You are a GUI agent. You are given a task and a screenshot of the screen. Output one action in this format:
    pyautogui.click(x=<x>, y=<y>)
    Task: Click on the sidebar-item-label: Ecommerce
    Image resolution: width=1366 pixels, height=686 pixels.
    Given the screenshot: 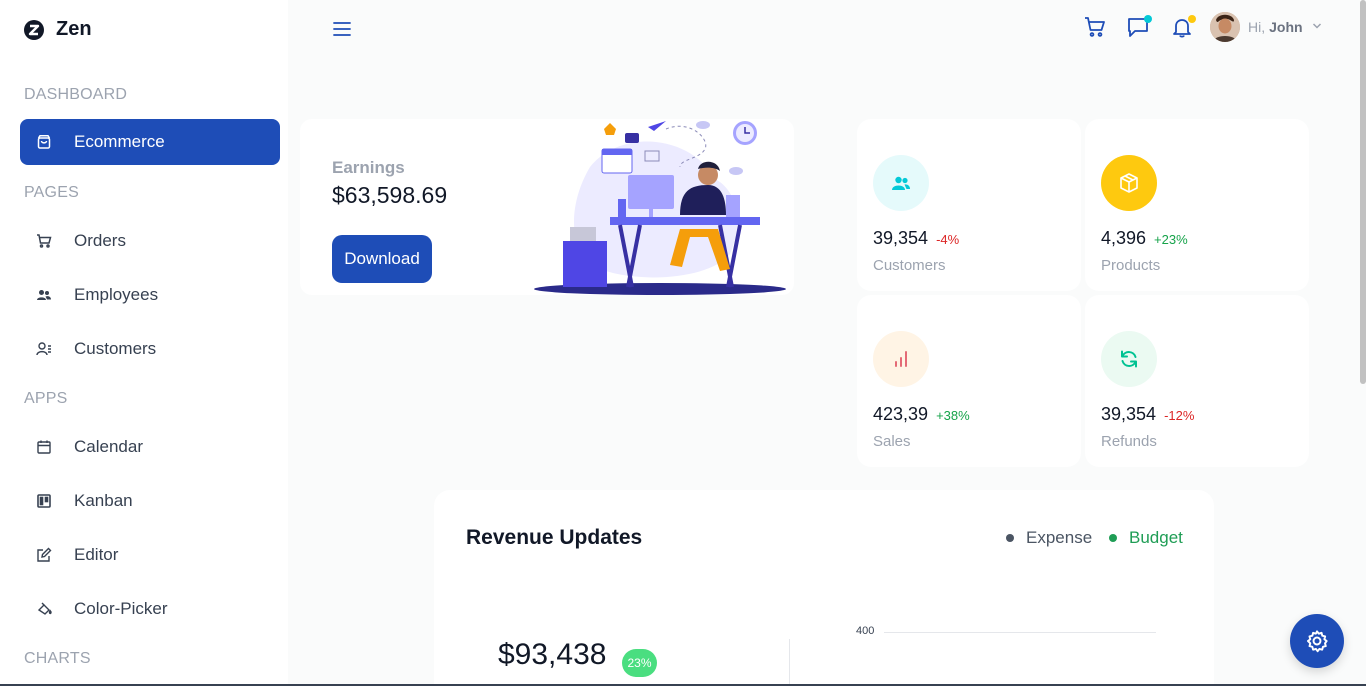 What is the action you would take?
    pyautogui.click(x=119, y=141)
    